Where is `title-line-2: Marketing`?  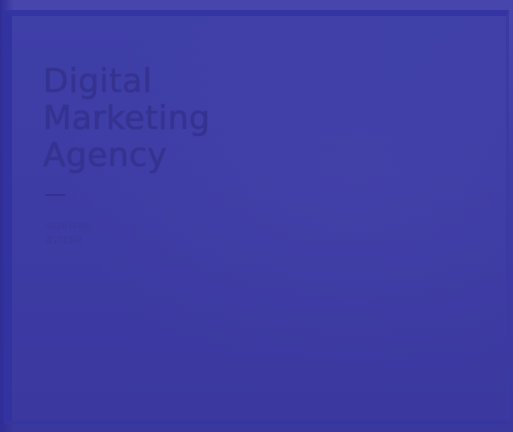 title-line-2: Marketing is located at coordinates (127, 117).